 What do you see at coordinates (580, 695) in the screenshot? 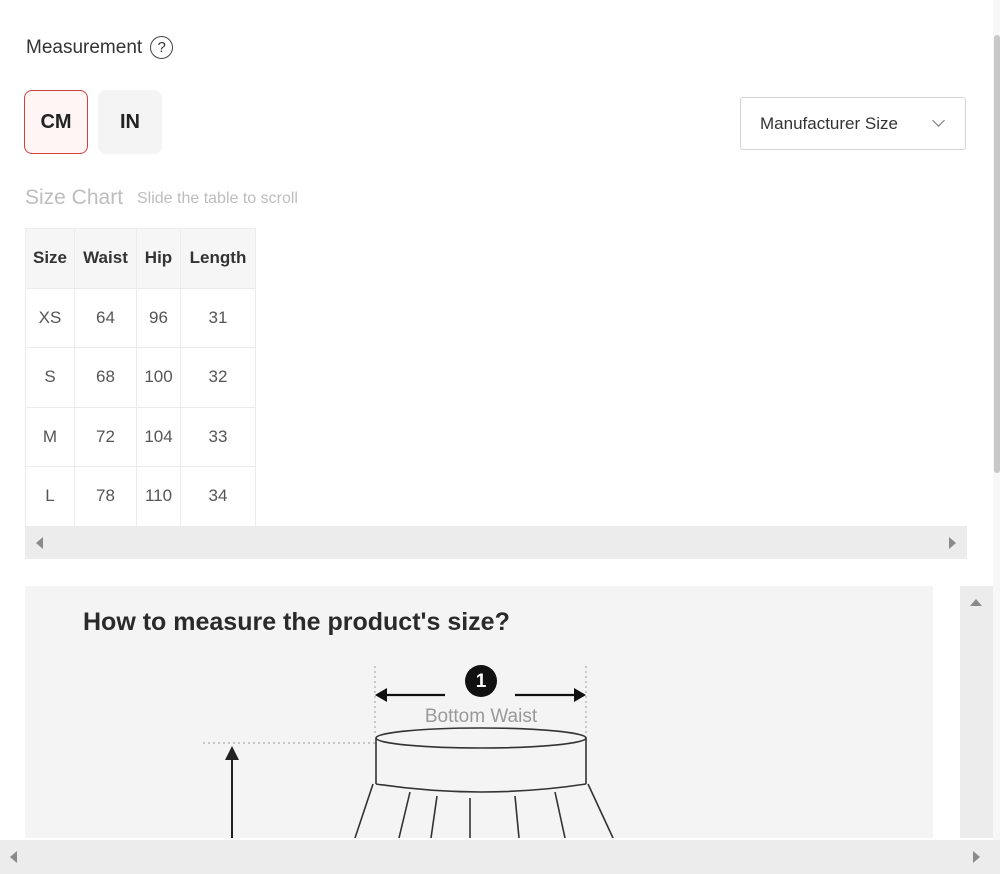
I see `arrow-right-head` at bounding box center [580, 695].